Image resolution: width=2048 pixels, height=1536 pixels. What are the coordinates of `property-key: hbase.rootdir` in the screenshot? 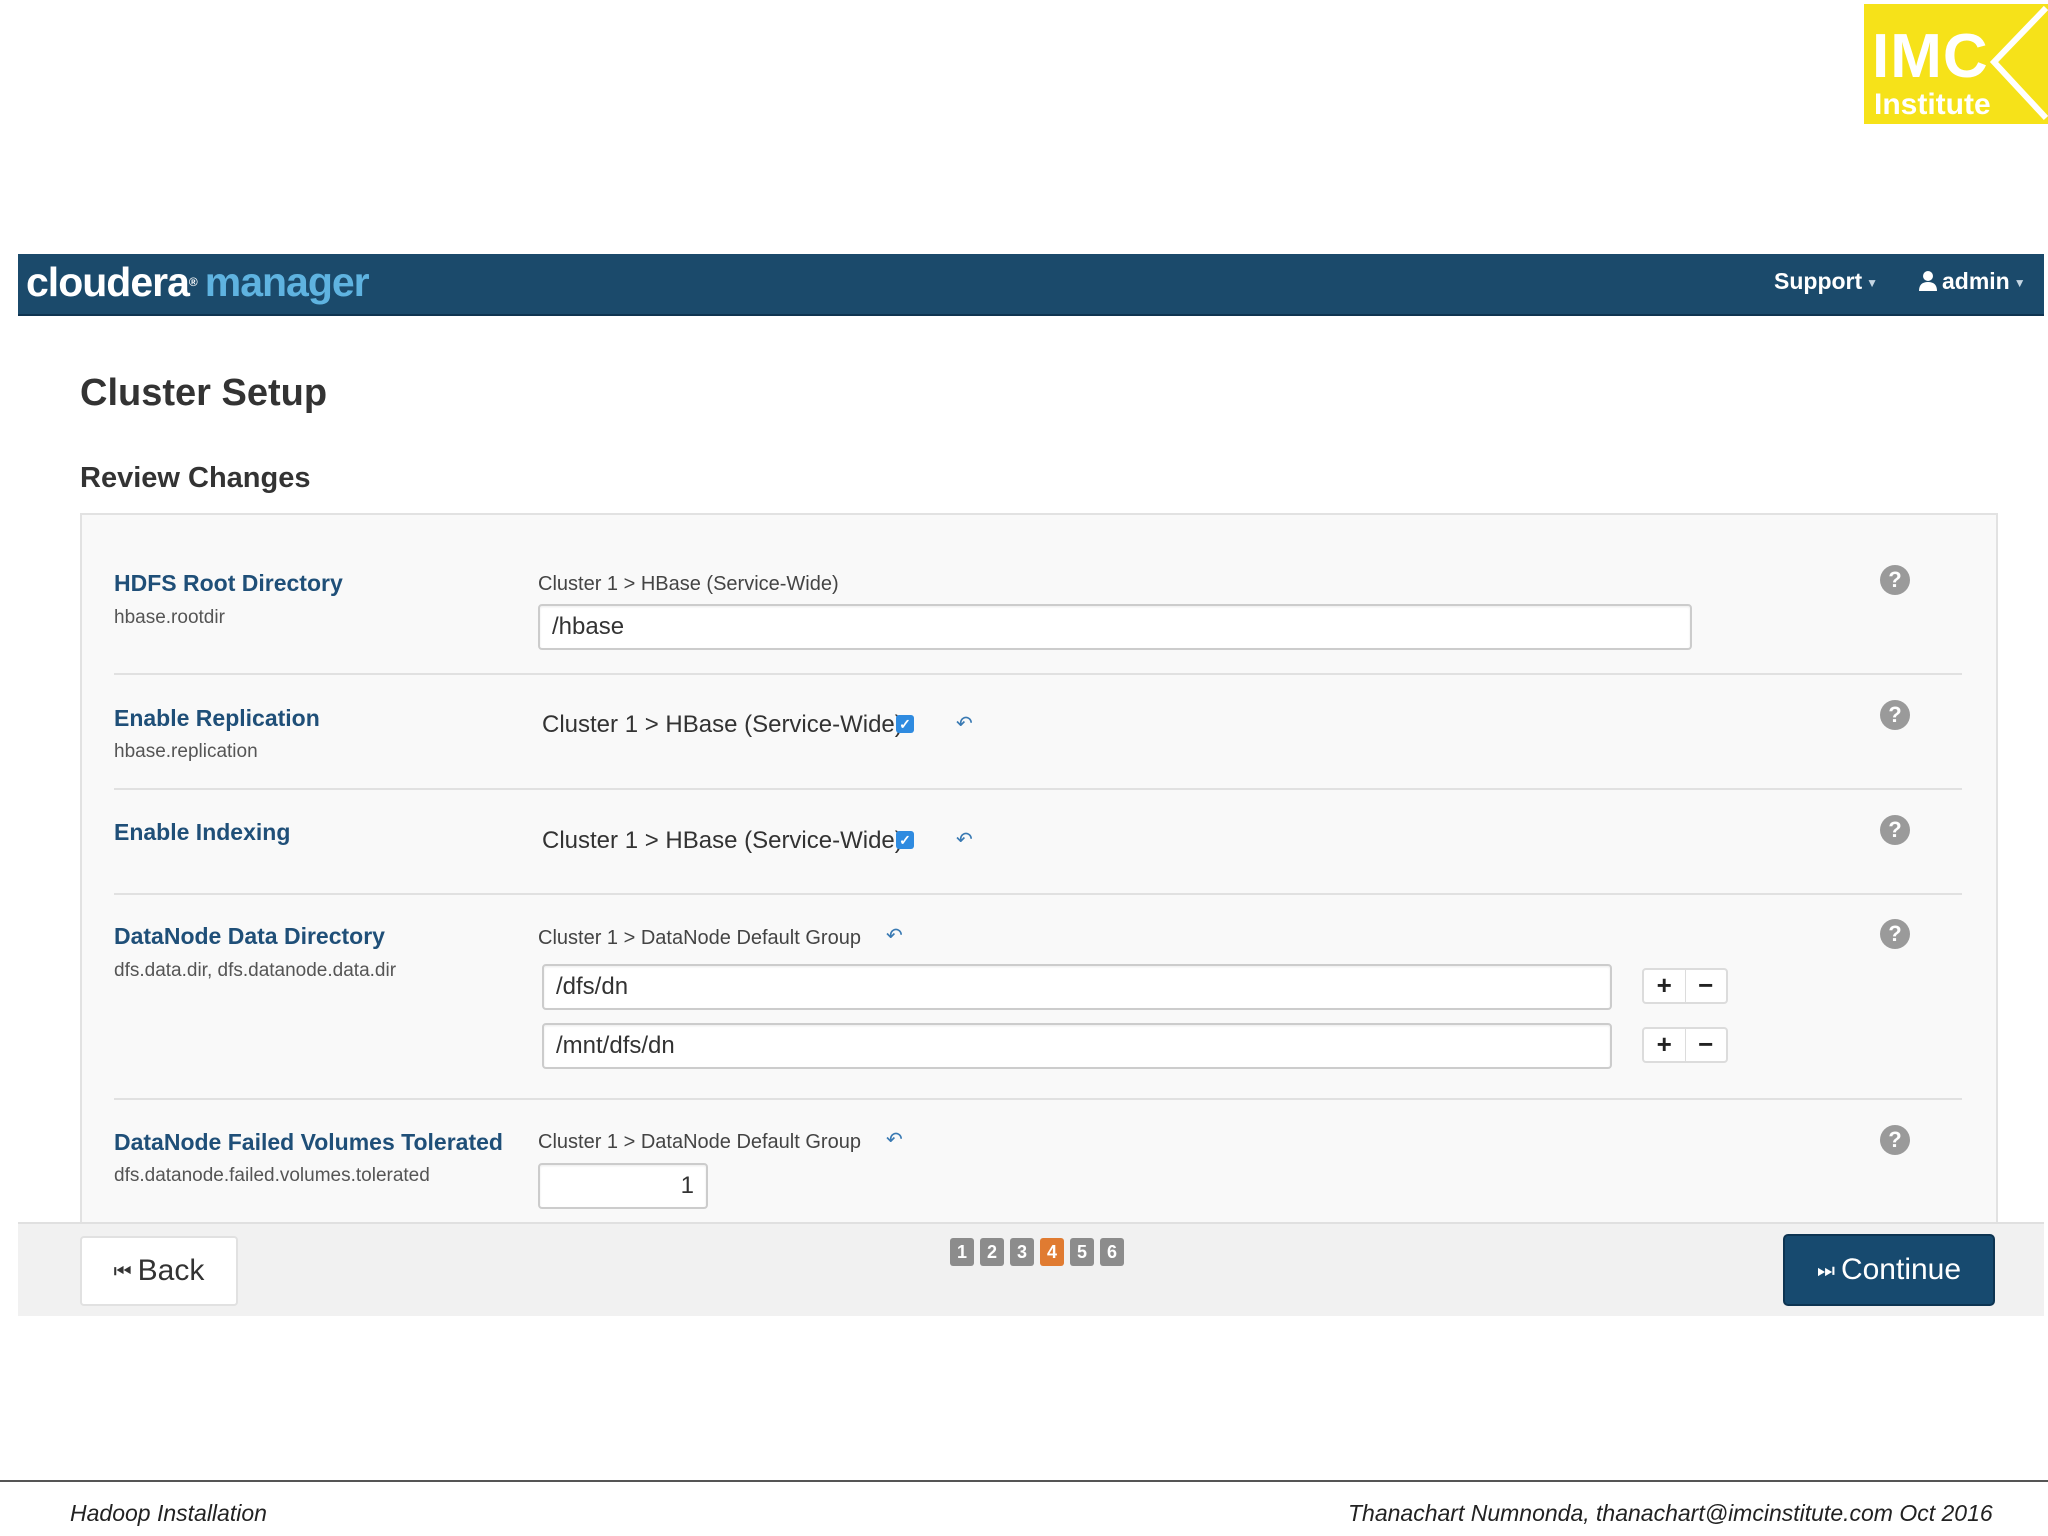 It's located at (169, 617).